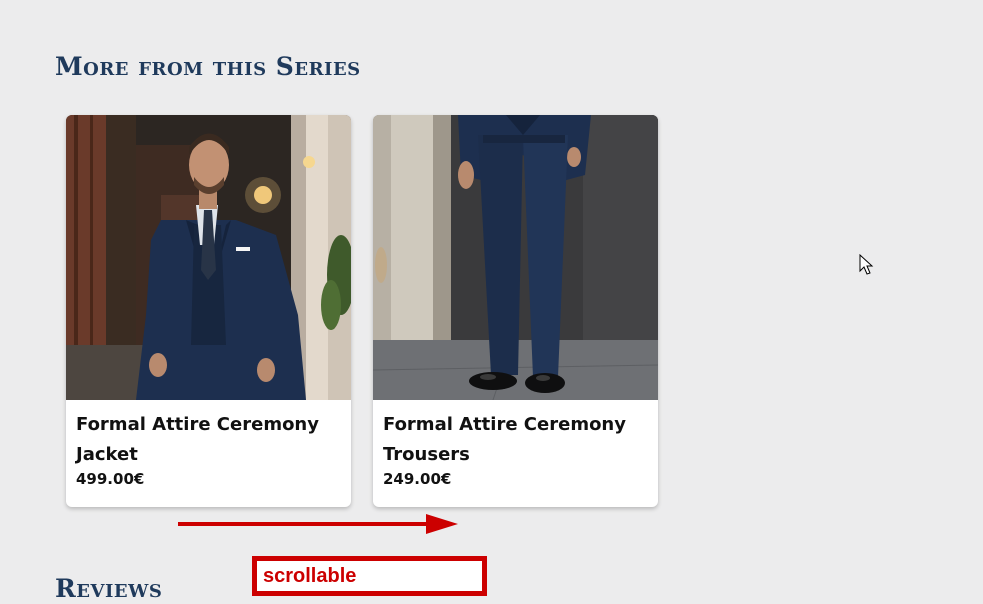 The height and width of the screenshot is (604, 983). What do you see at coordinates (515, 257) in the screenshot?
I see `product-image-trousers` at bounding box center [515, 257].